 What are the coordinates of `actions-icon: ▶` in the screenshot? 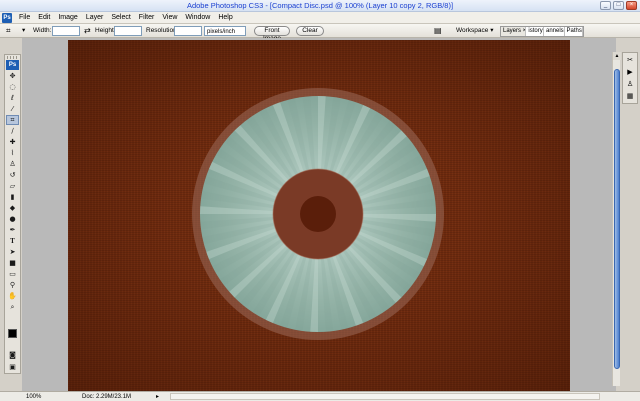 It's located at (630, 72).